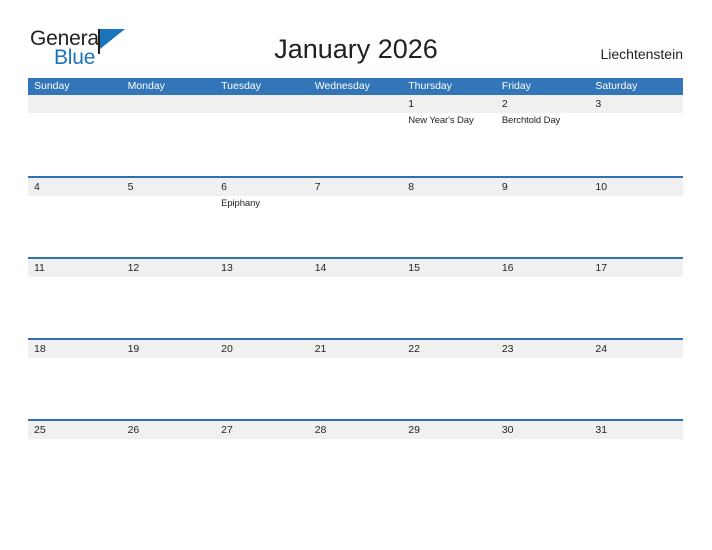  What do you see at coordinates (543, 217) in the screenshot?
I see `day-cell: 9` at bounding box center [543, 217].